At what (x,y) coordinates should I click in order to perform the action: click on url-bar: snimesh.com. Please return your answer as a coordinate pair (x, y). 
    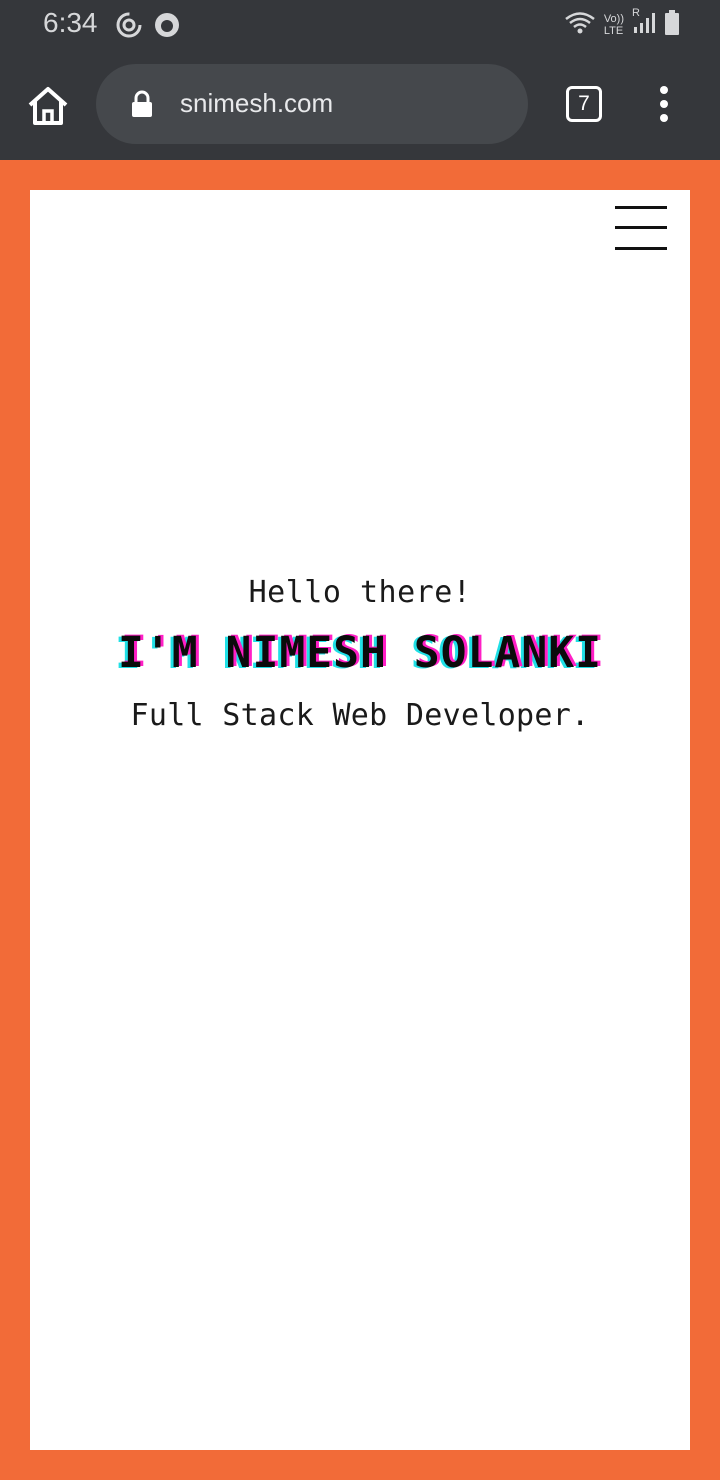
    Looking at the image, I should click on (312, 104).